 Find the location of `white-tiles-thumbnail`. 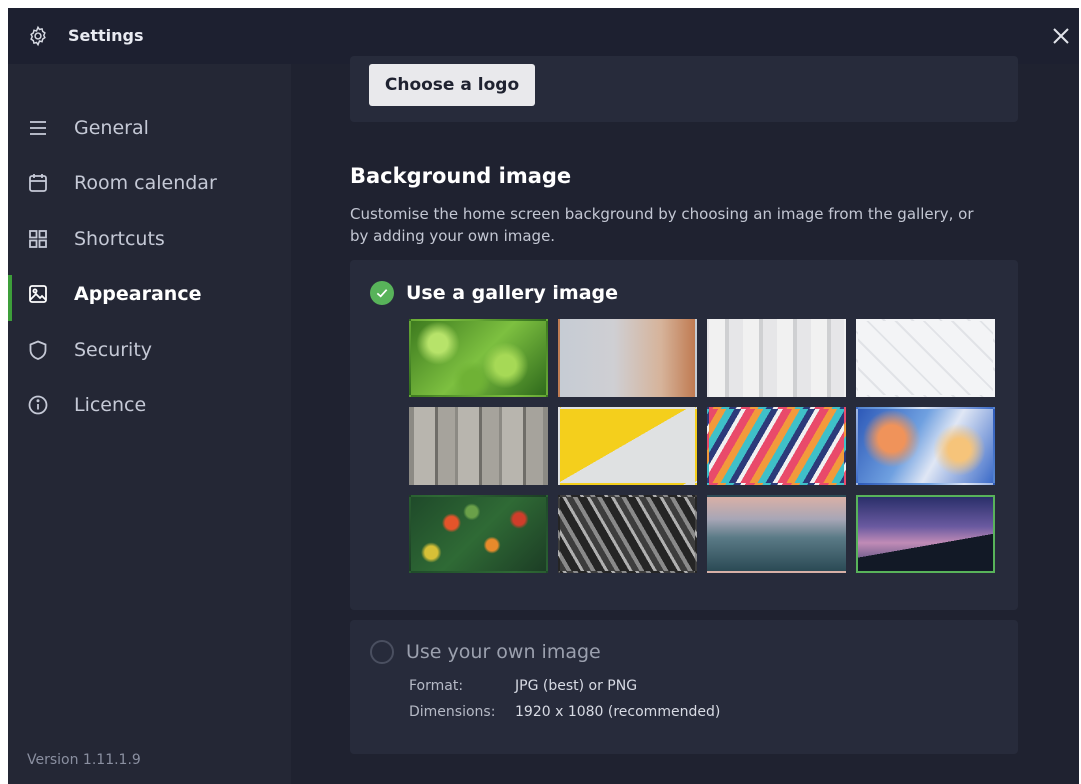

white-tiles-thumbnail is located at coordinates (925, 358).